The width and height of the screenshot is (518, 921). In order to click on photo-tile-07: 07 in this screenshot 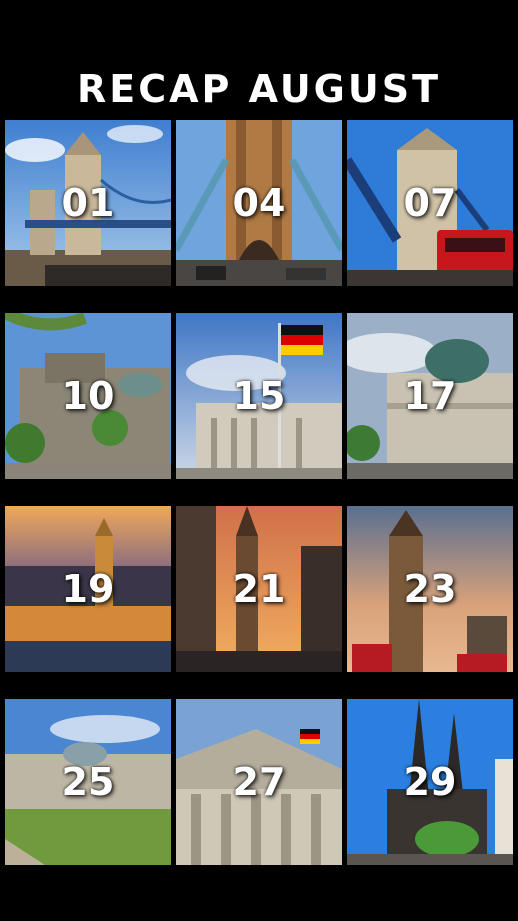, I will do `click(430, 203)`.